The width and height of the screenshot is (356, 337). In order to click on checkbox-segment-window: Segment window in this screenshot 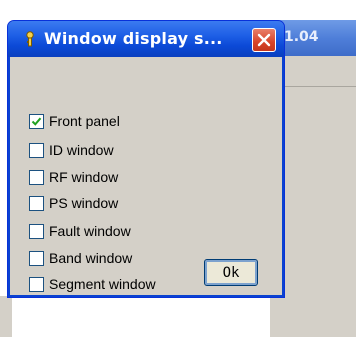, I will do `click(92, 284)`.